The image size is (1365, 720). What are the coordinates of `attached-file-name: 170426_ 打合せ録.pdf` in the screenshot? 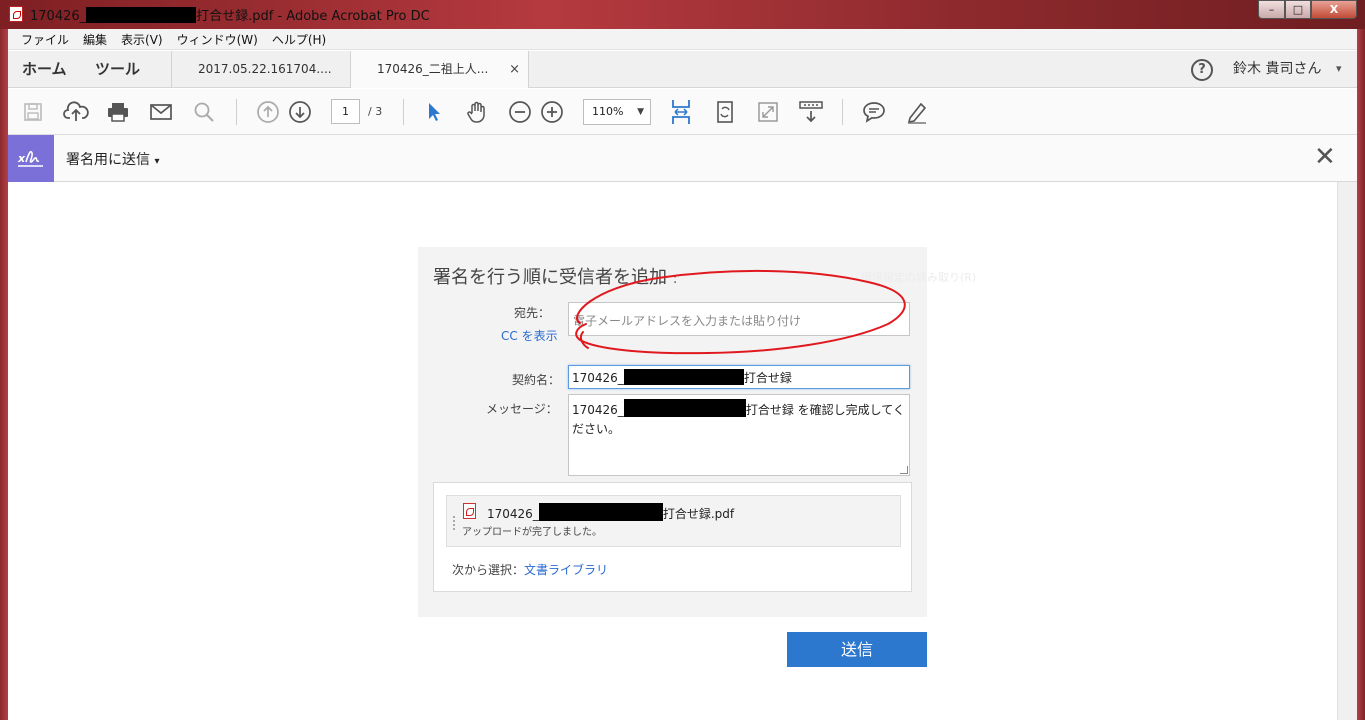 It's located at (610, 512).